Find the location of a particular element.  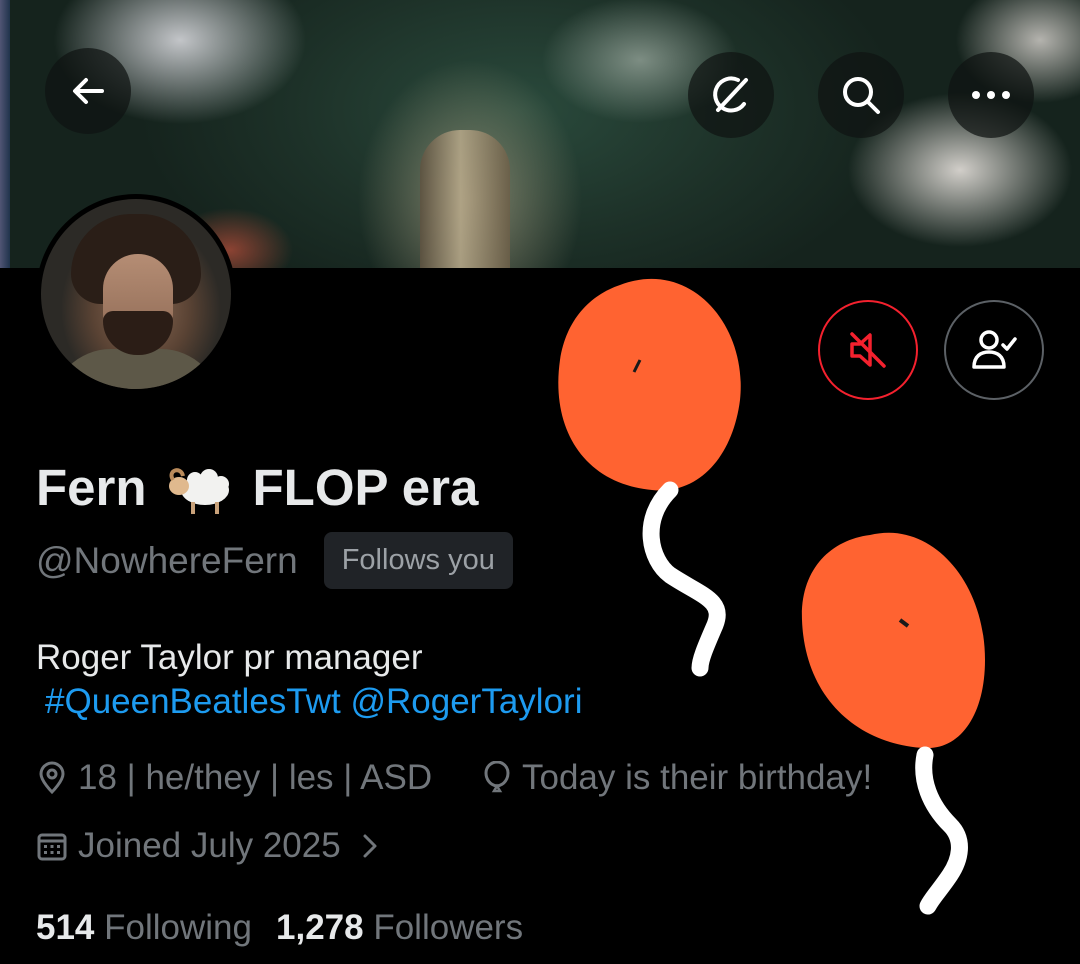

more-horizontal-icon is located at coordinates (991, 95).